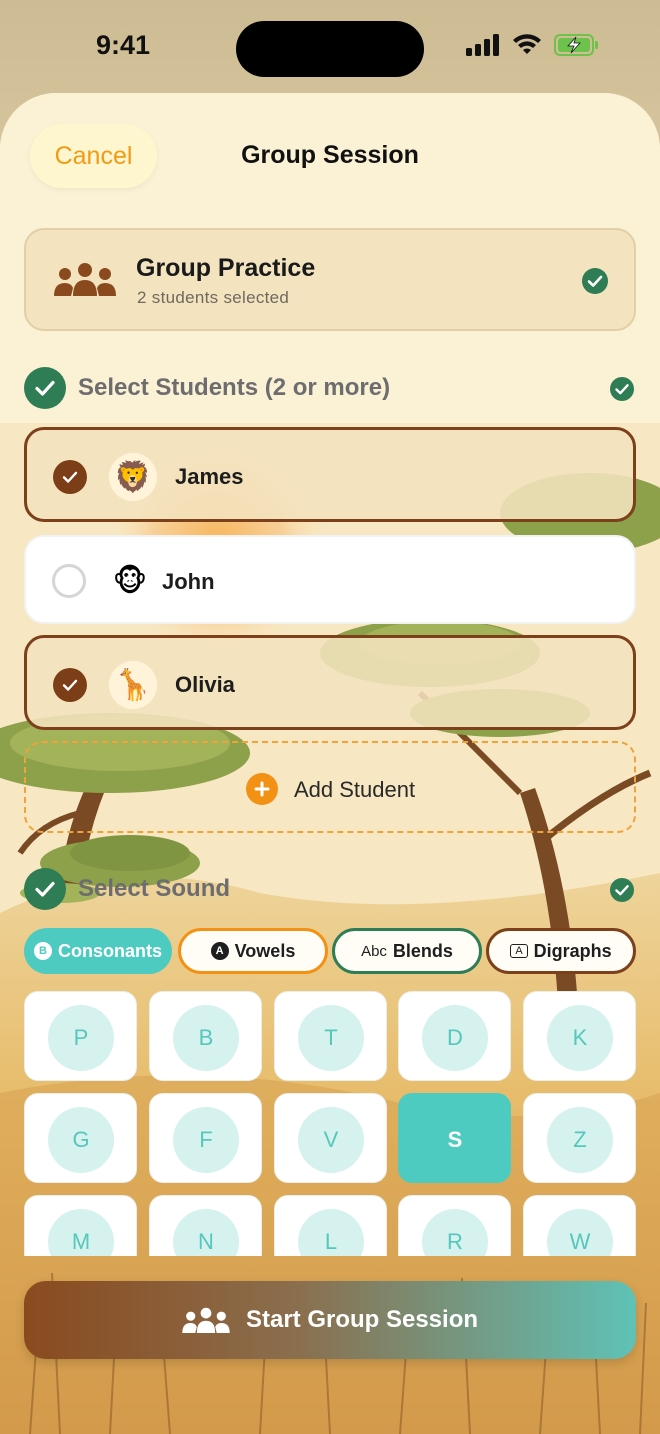 The height and width of the screenshot is (1434, 660). I want to click on sound-letter: F, so click(206, 1140).